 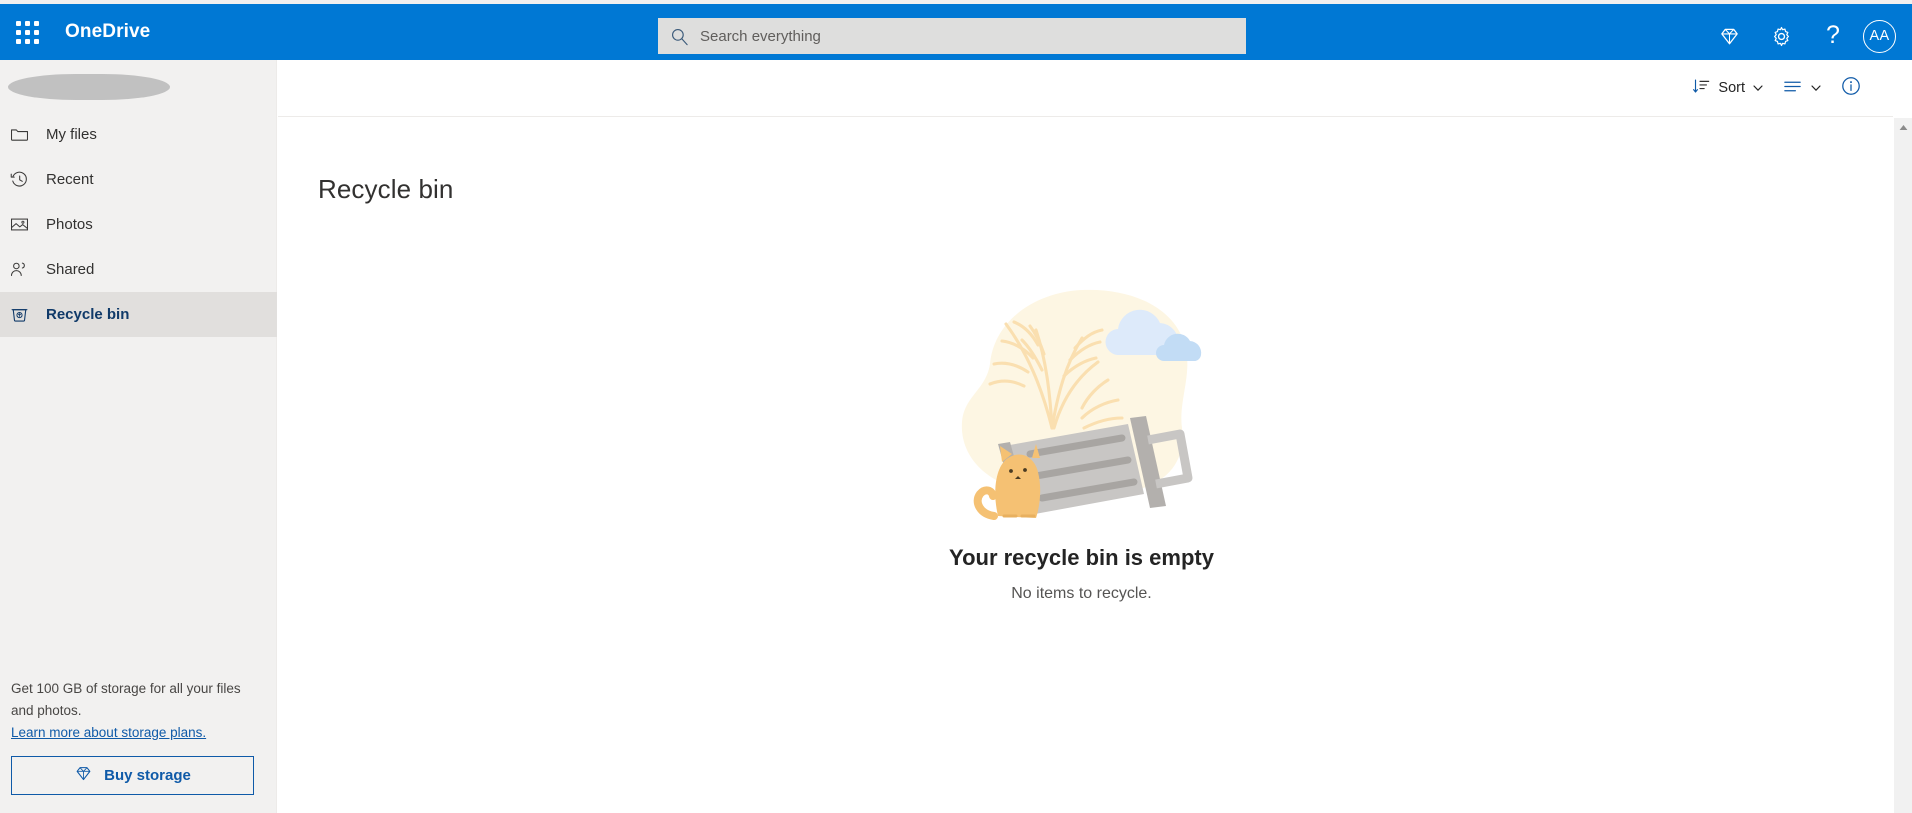 I want to click on recycle-bin-icon, so click(x=28, y=314).